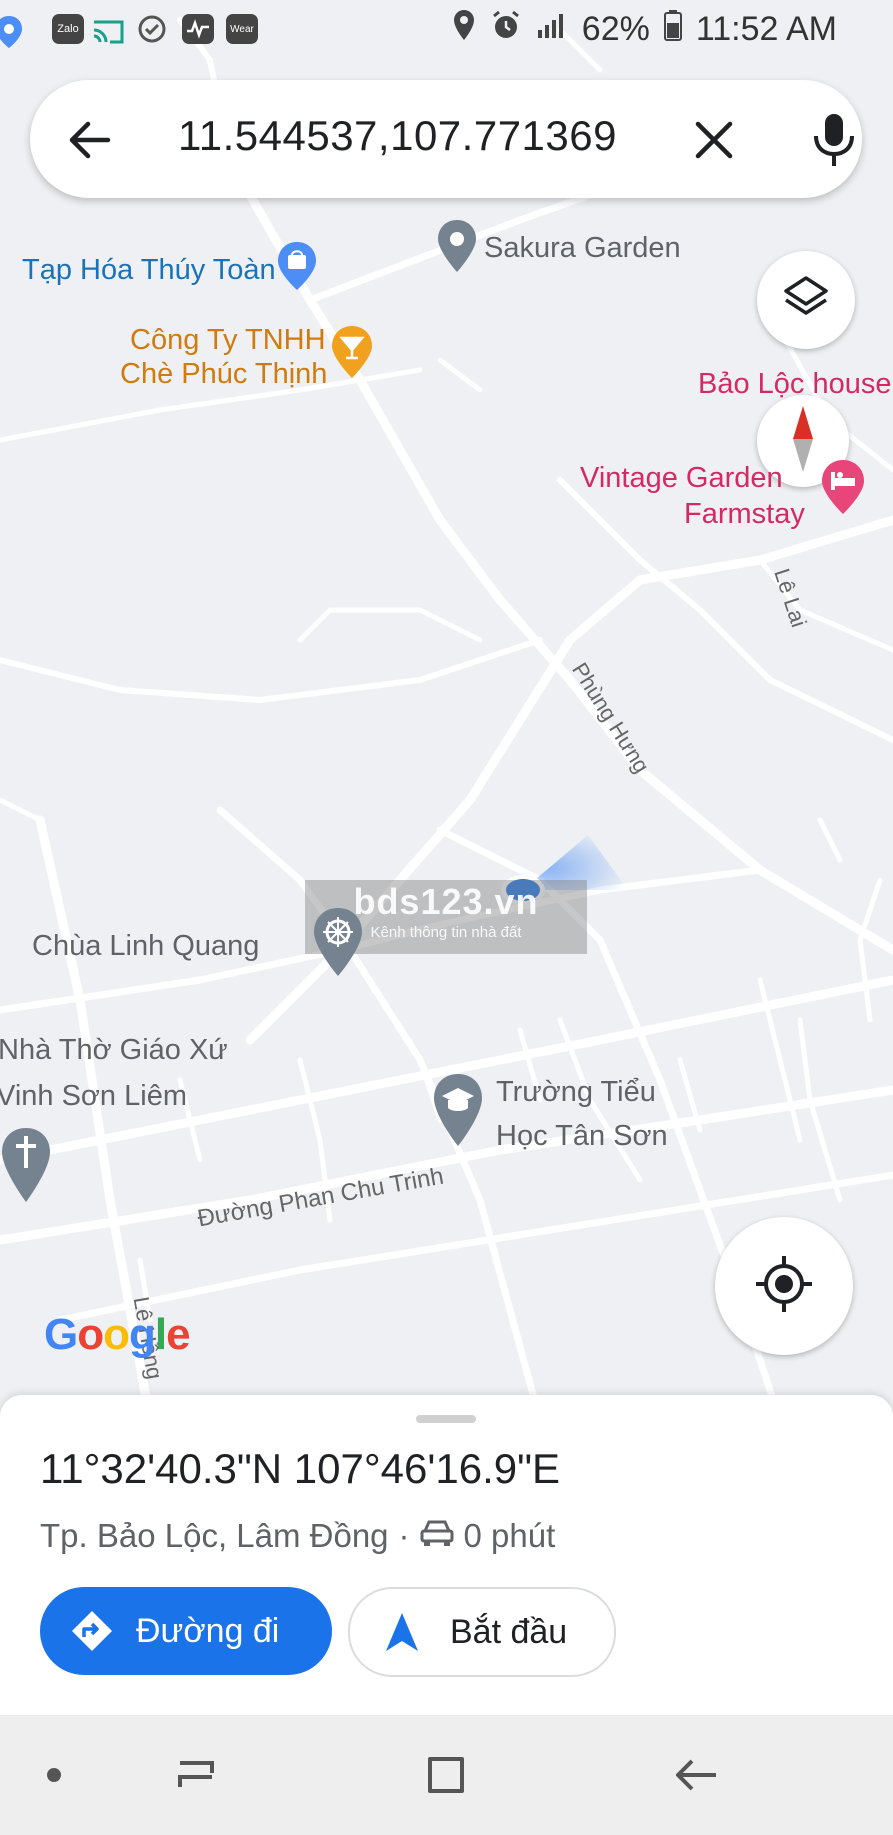 This screenshot has height=1835, width=893. I want to click on layers-icon, so click(806, 300).